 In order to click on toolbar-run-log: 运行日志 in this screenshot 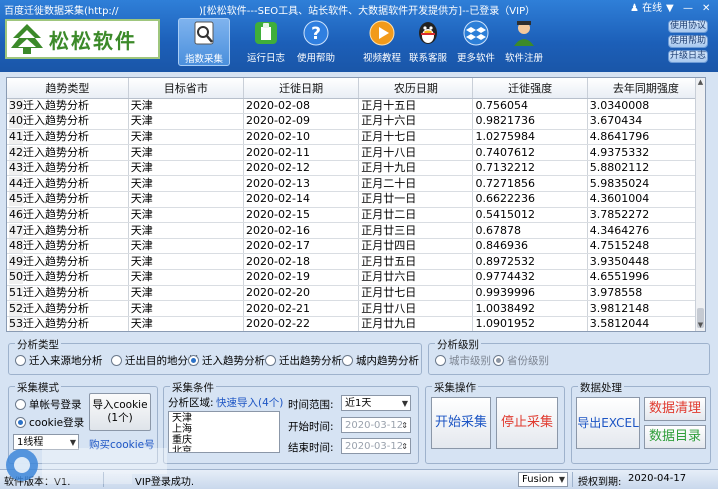, I will do `click(266, 42)`.